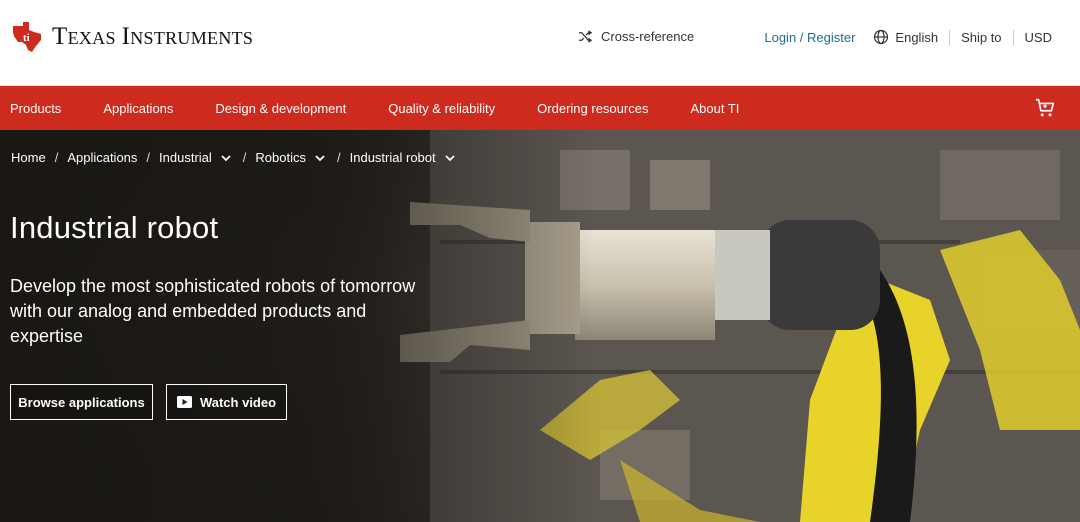  What do you see at coordinates (114, 227) in the screenshot?
I see `page-title: Industrial robot` at bounding box center [114, 227].